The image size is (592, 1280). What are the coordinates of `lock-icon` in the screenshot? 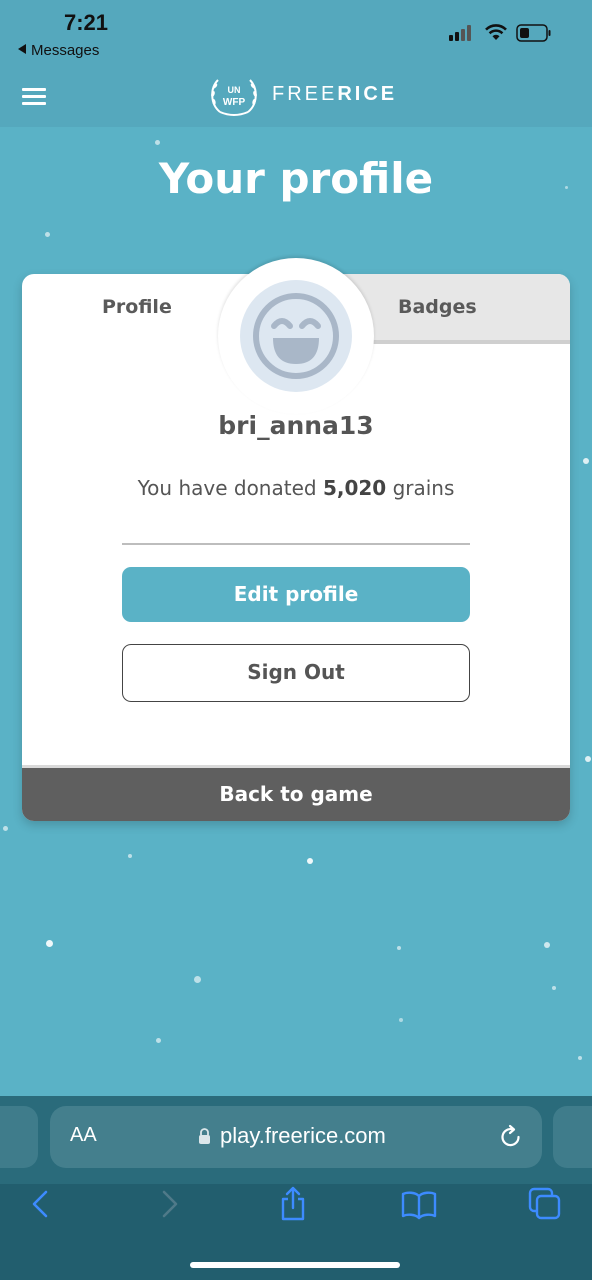 It's located at (204, 1136).